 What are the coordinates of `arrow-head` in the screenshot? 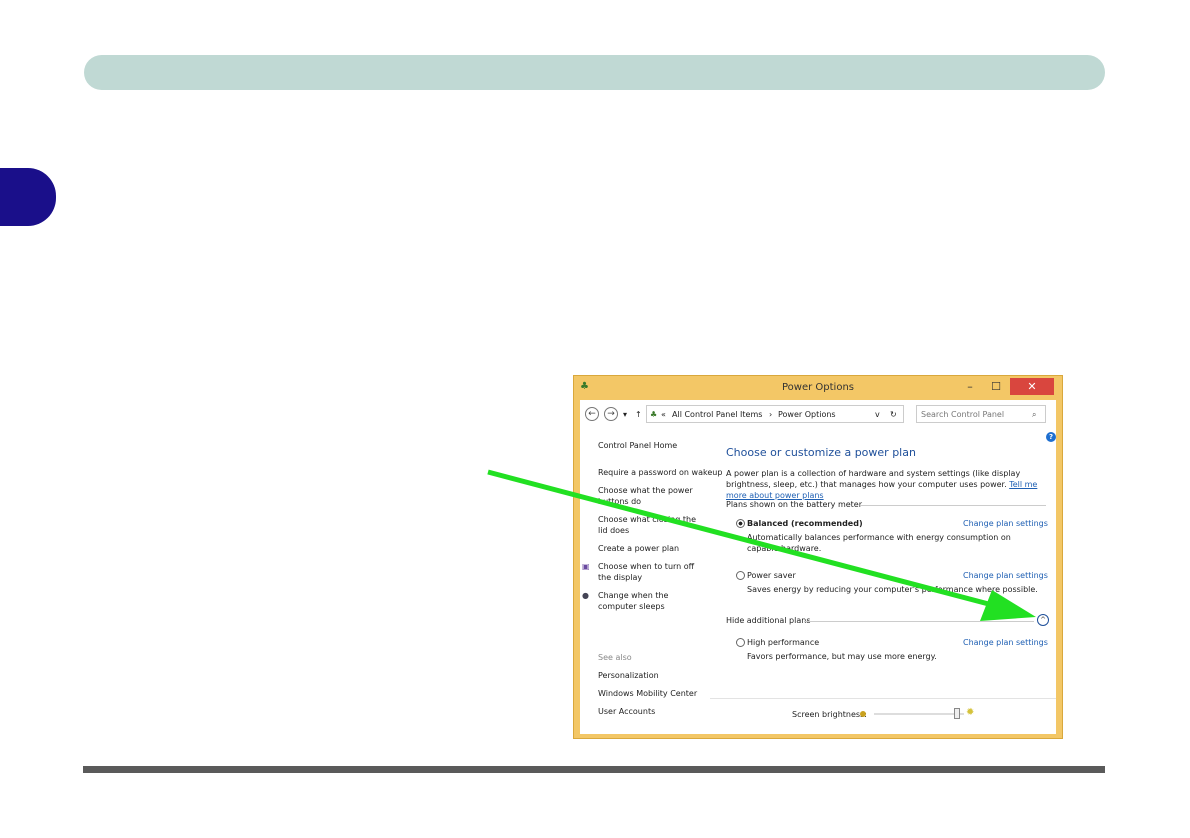 It's located at (1008, 605).